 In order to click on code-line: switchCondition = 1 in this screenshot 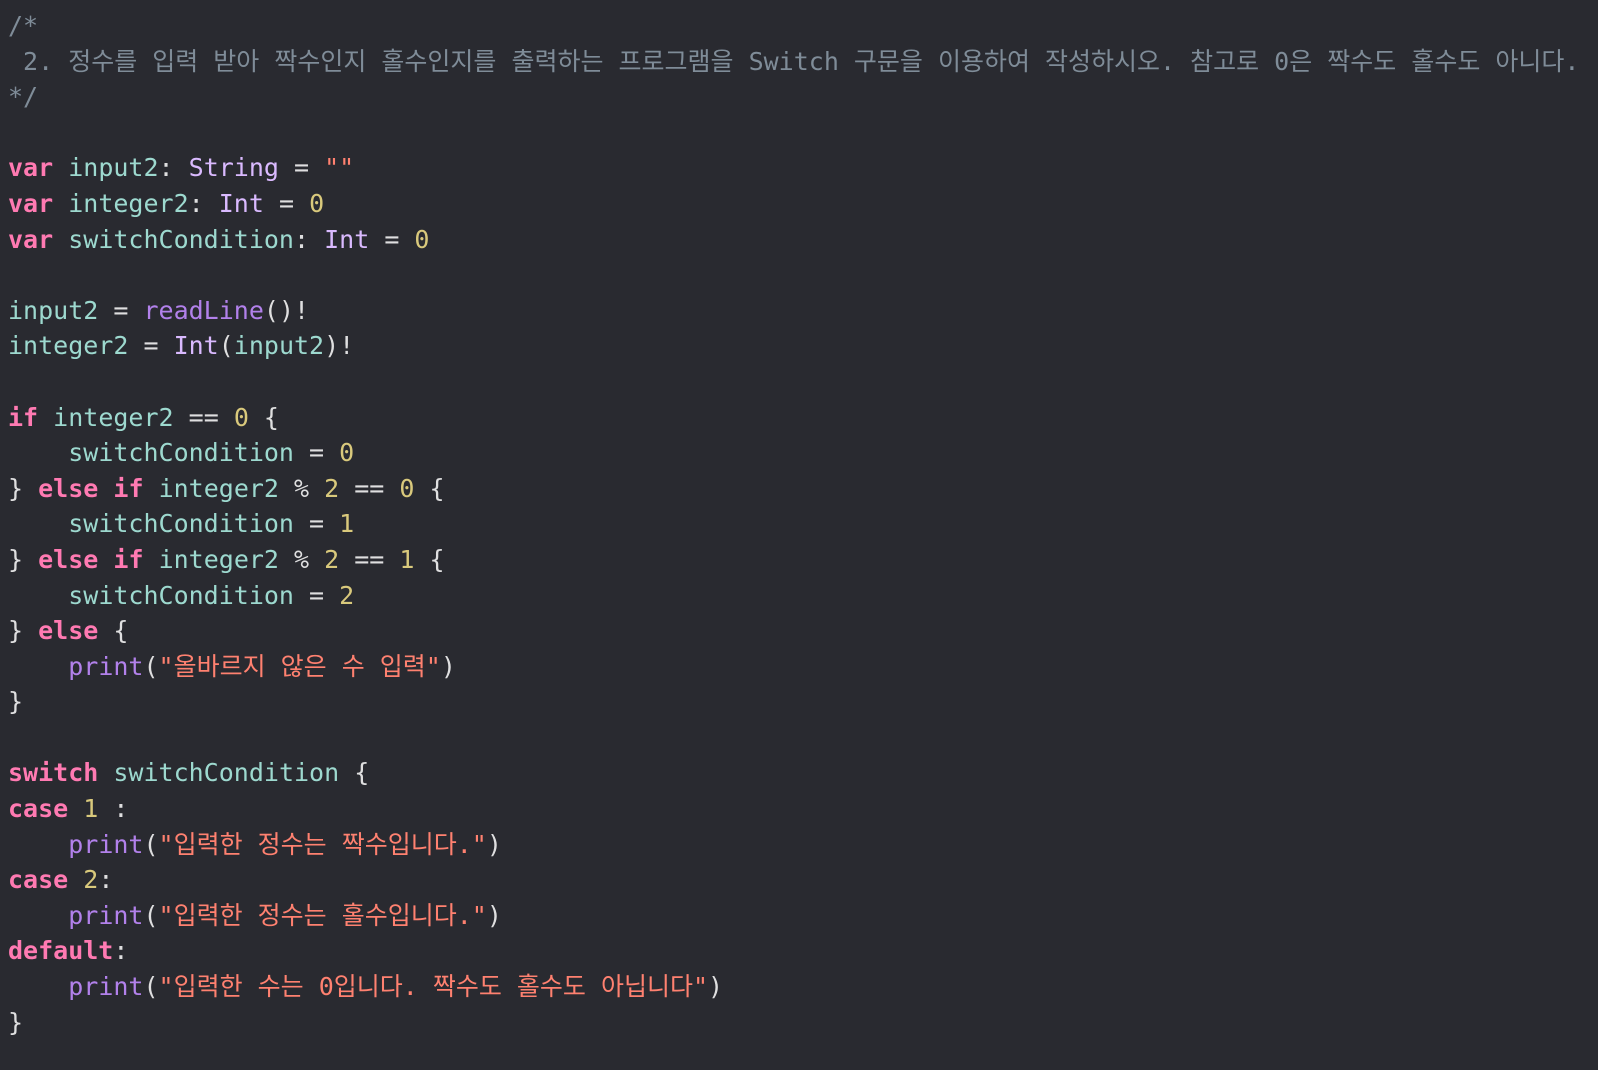, I will do `click(803, 524)`.